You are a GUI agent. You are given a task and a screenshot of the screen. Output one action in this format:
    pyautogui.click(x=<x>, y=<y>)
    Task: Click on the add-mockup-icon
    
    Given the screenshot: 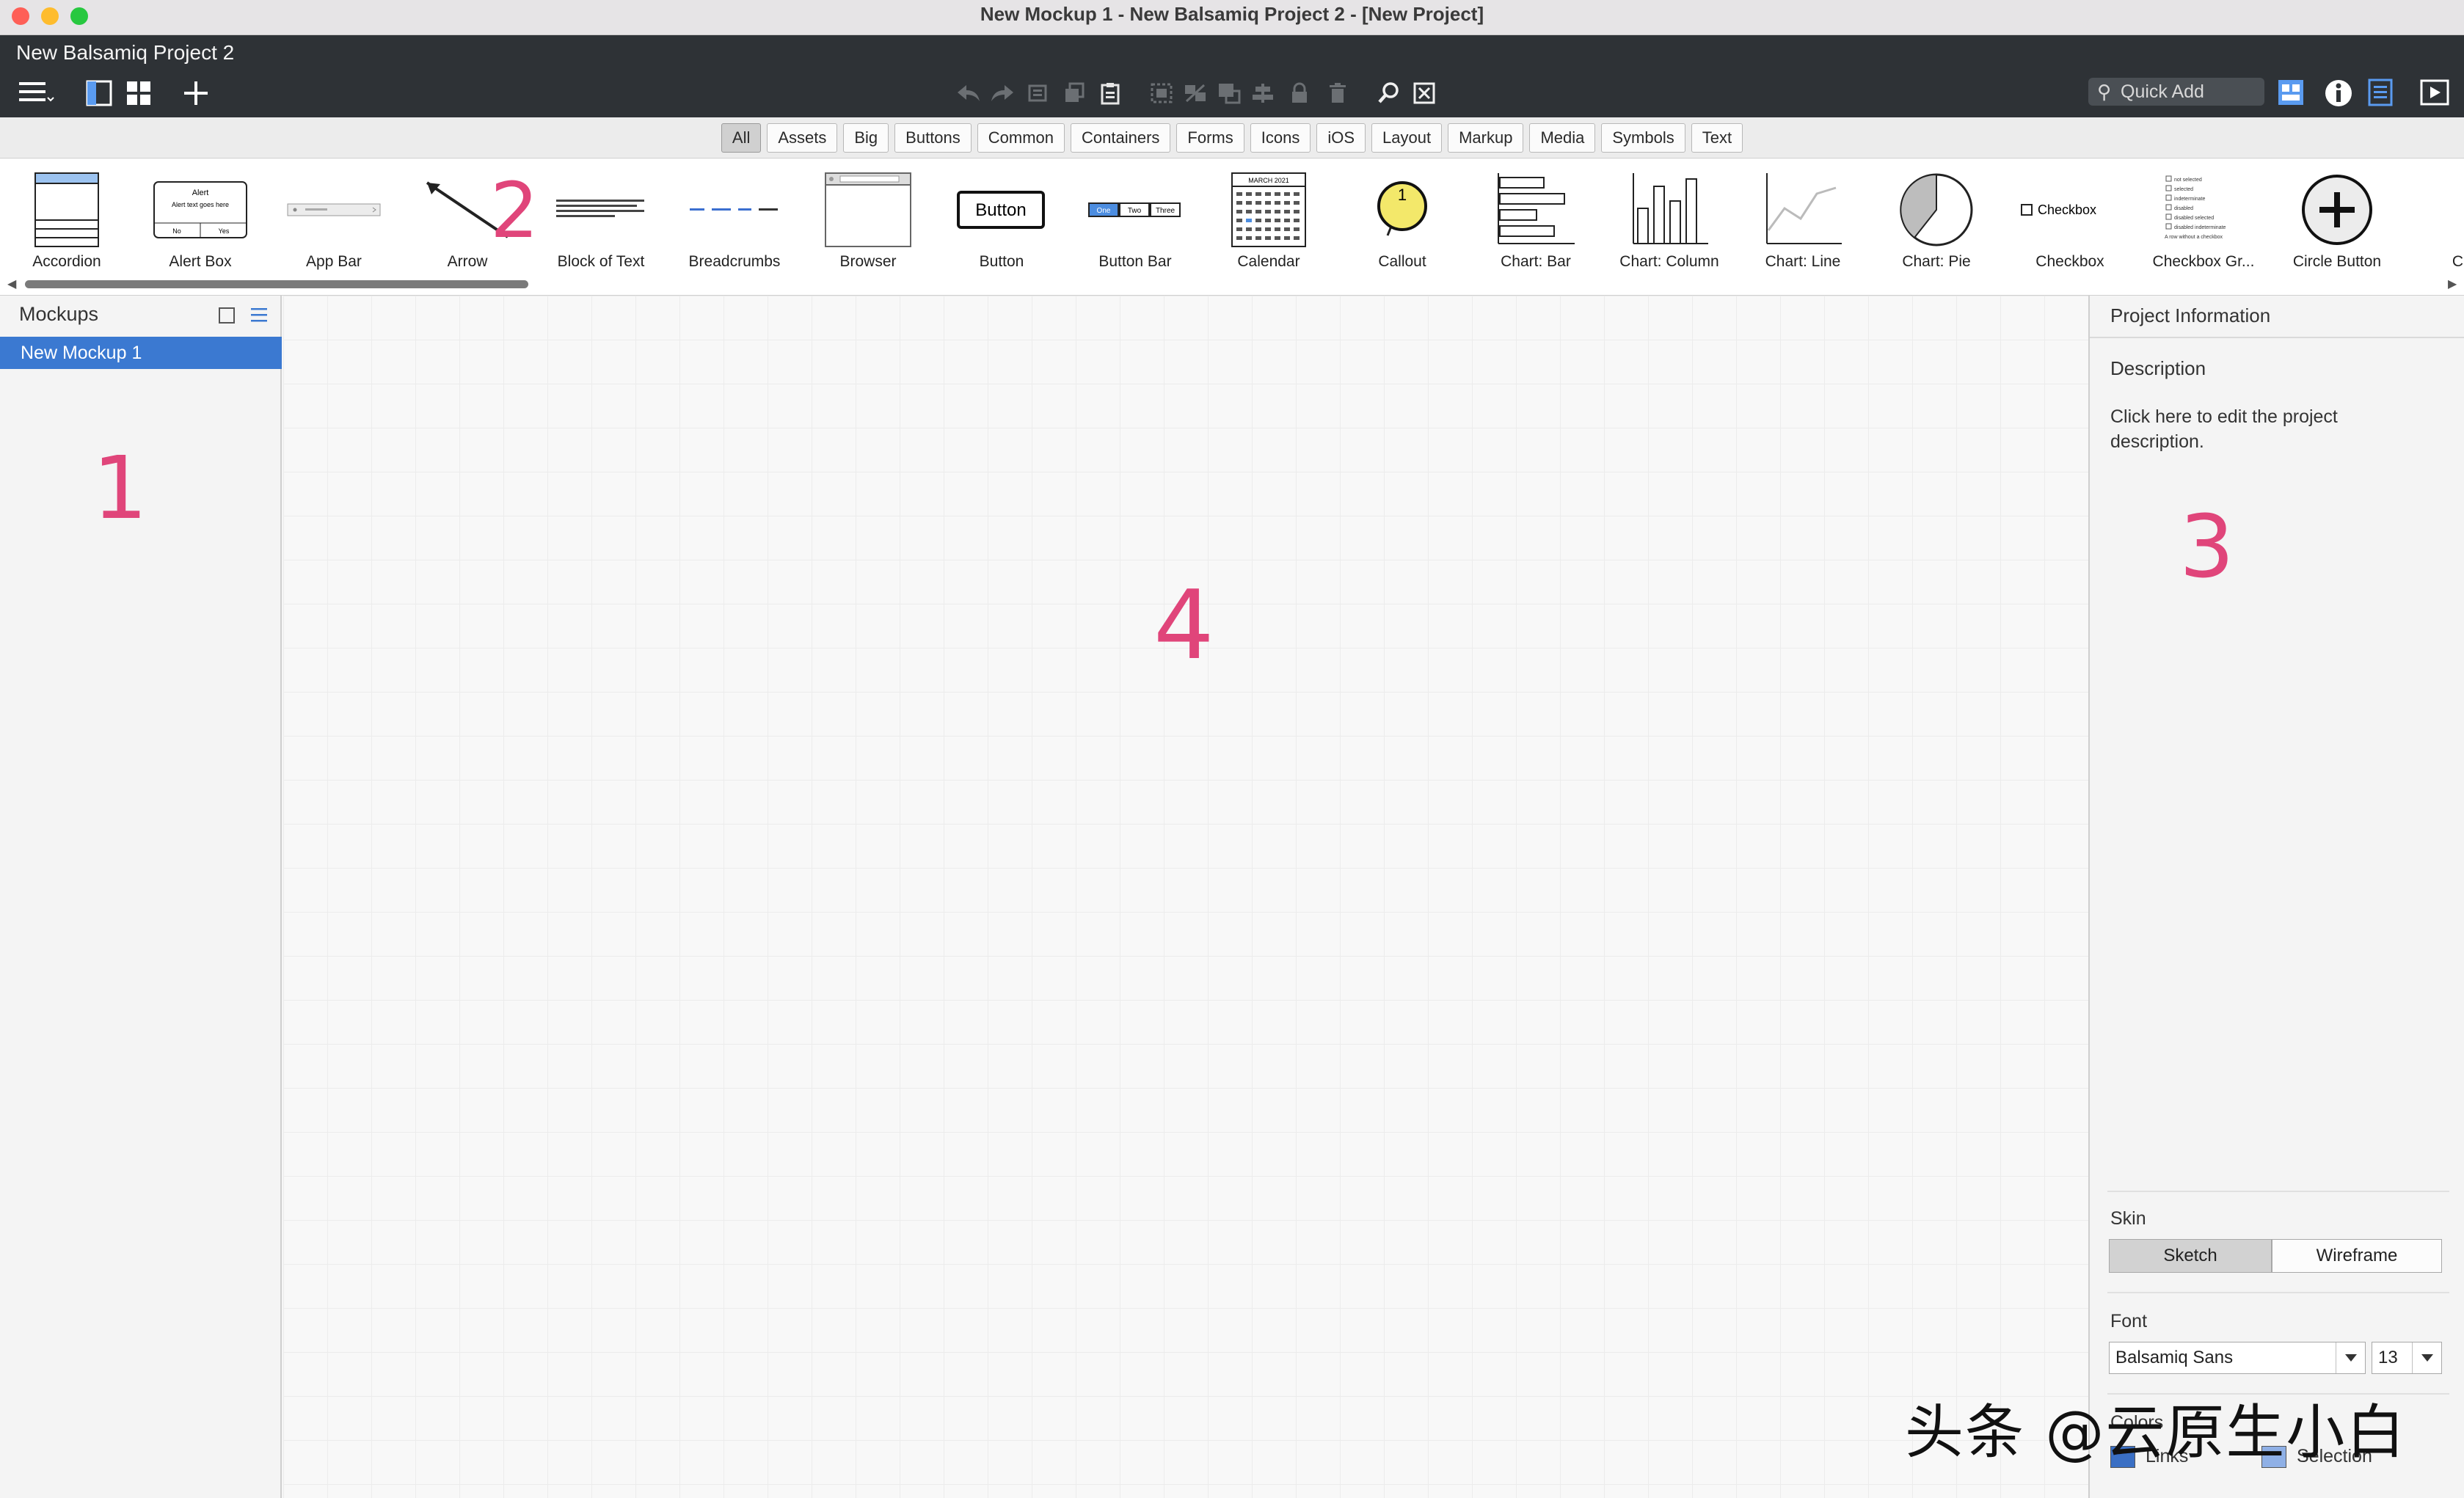 What is the action you would take?
    pyautogui.click(x=196, y=93)
    